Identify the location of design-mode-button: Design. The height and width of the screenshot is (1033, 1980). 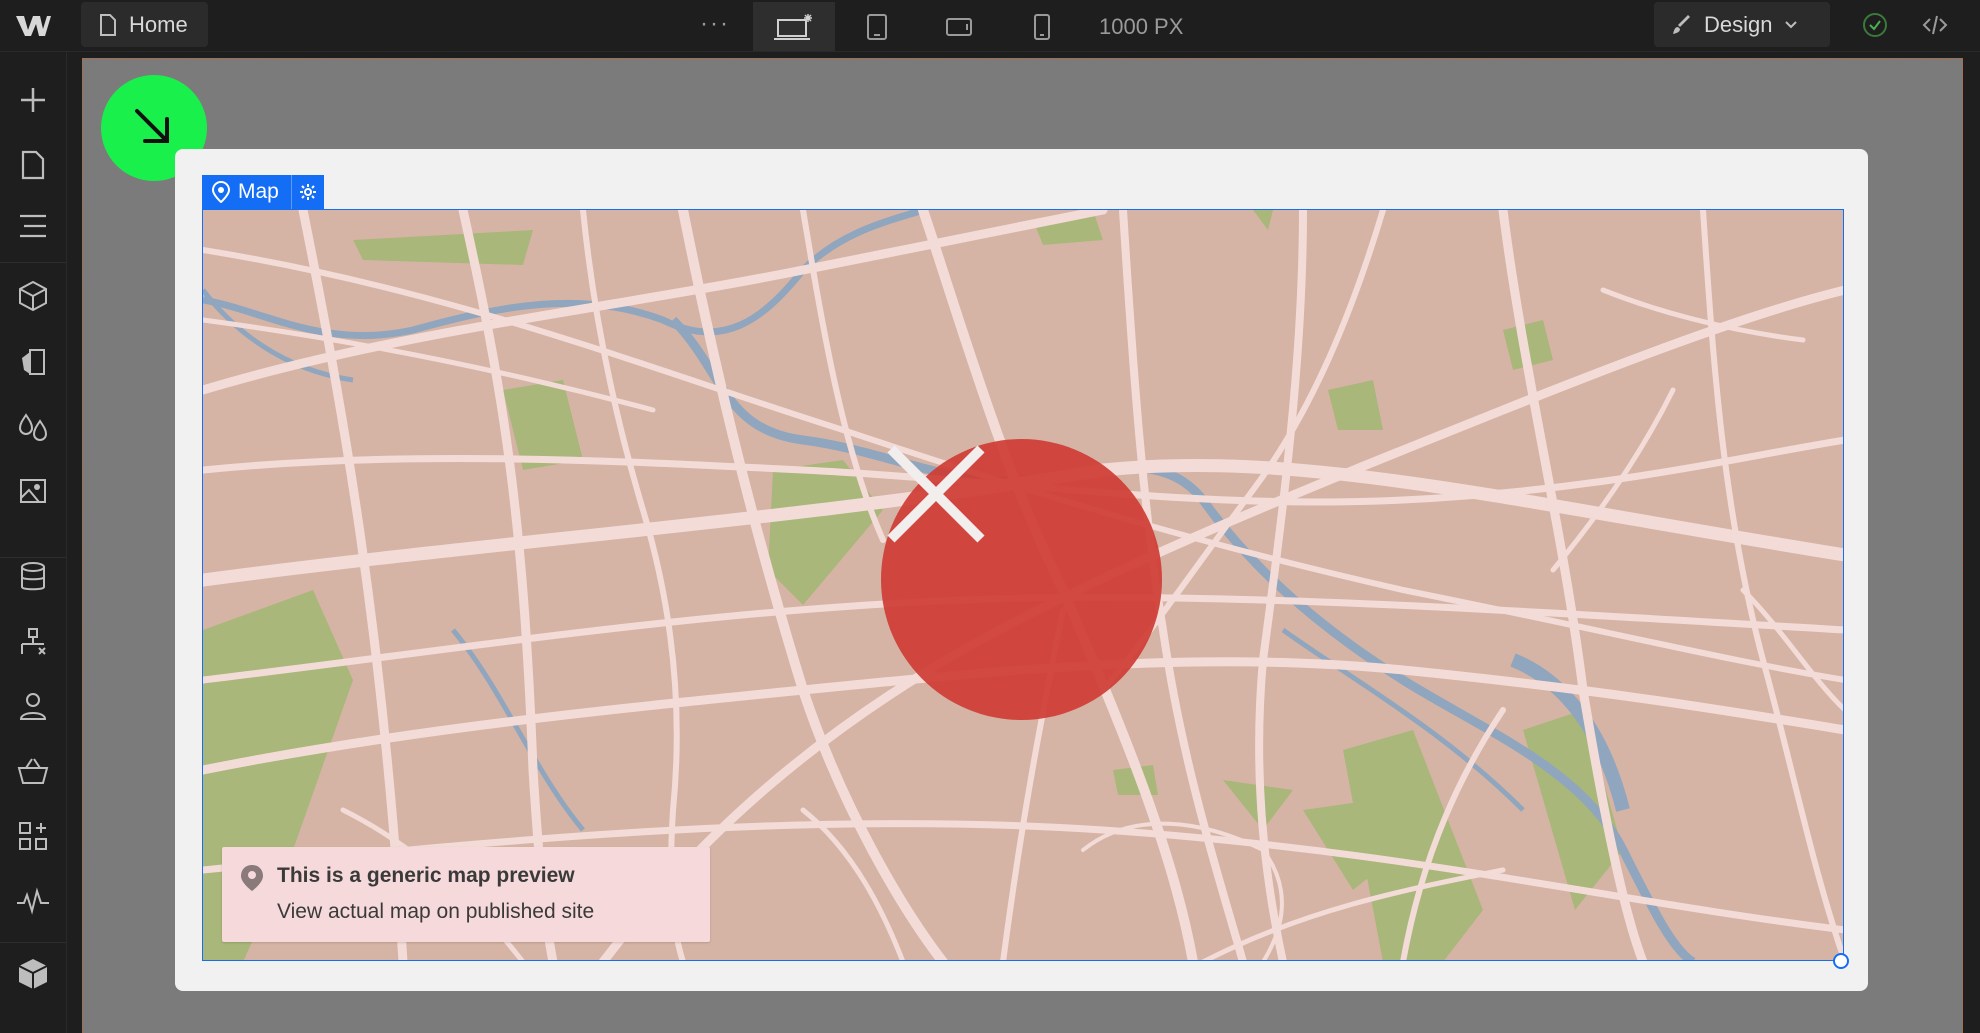
(1742, 24).